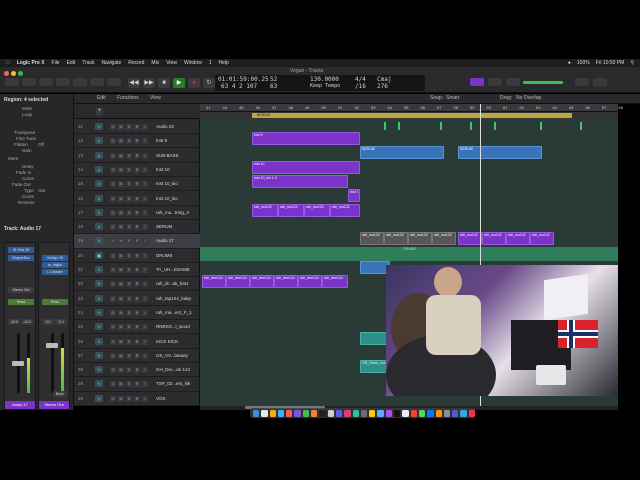  What do you see at coordinates (114, 82) in the screenshot?
I see `editors-button` at bounding box center [114, 82].